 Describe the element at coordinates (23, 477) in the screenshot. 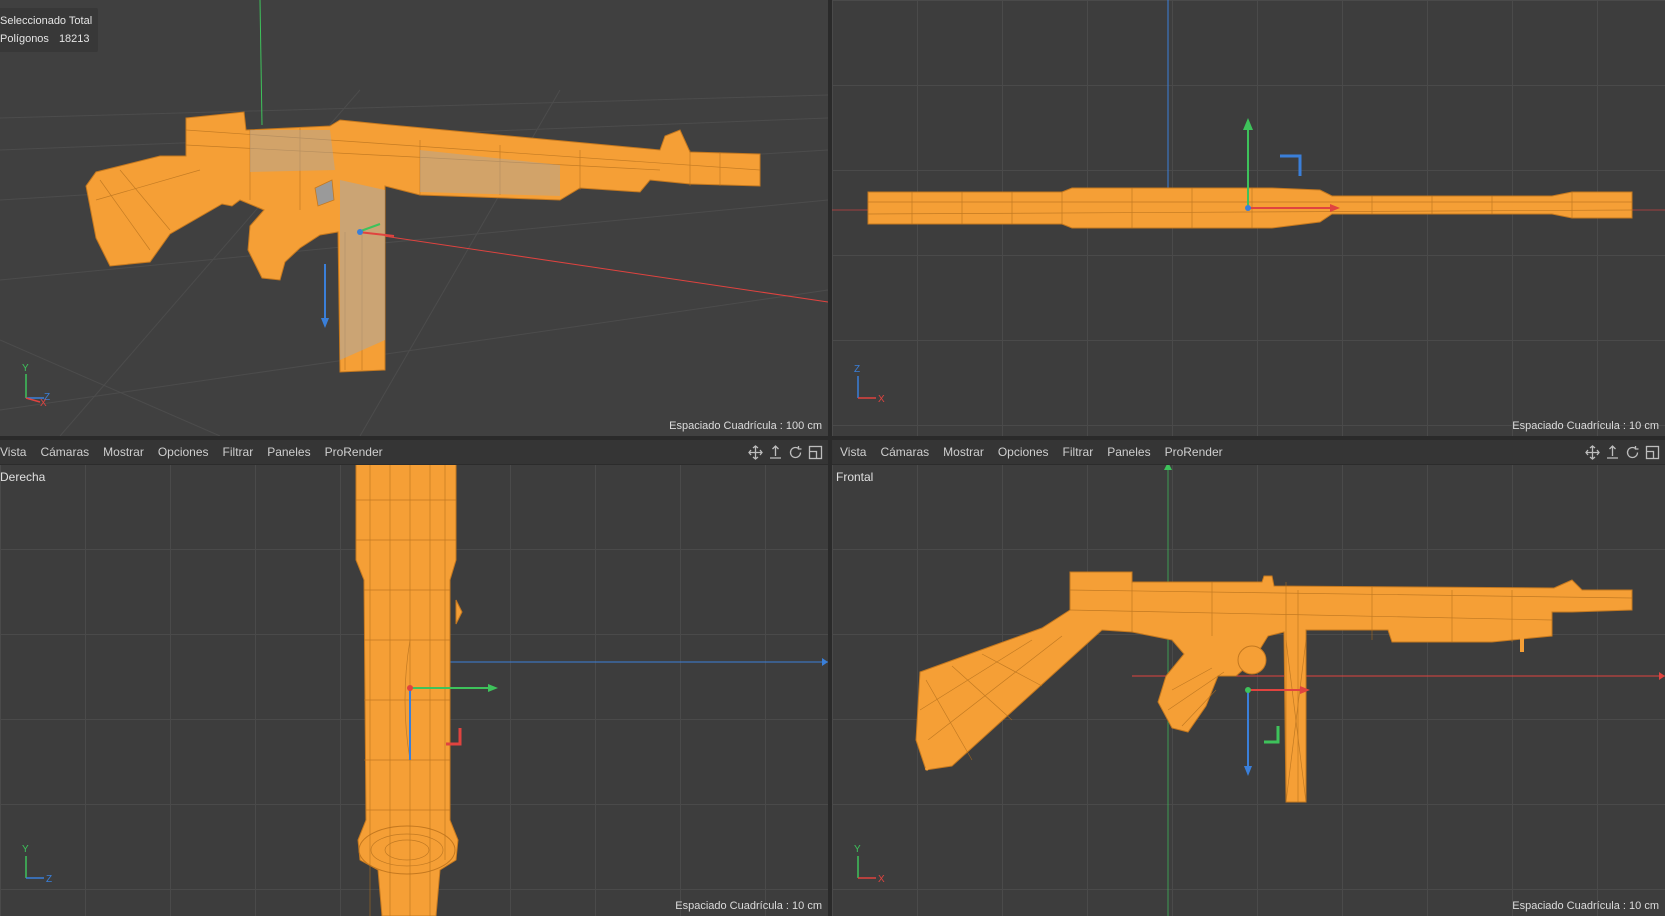

I see `view-label-right: Derecha` at that location.